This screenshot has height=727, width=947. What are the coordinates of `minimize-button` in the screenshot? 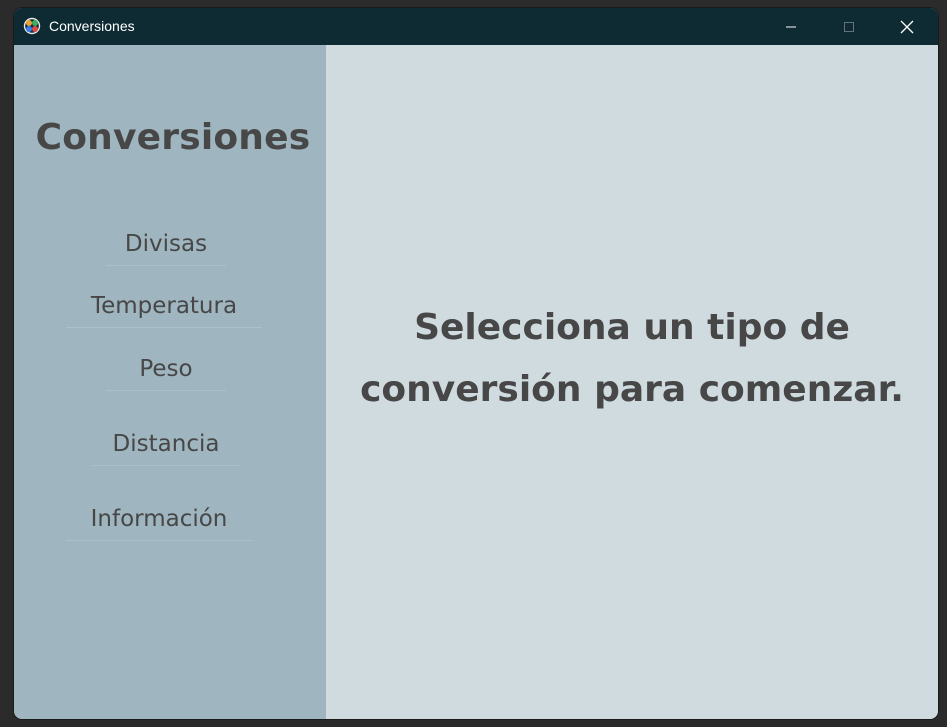 It's located at (791, 26).